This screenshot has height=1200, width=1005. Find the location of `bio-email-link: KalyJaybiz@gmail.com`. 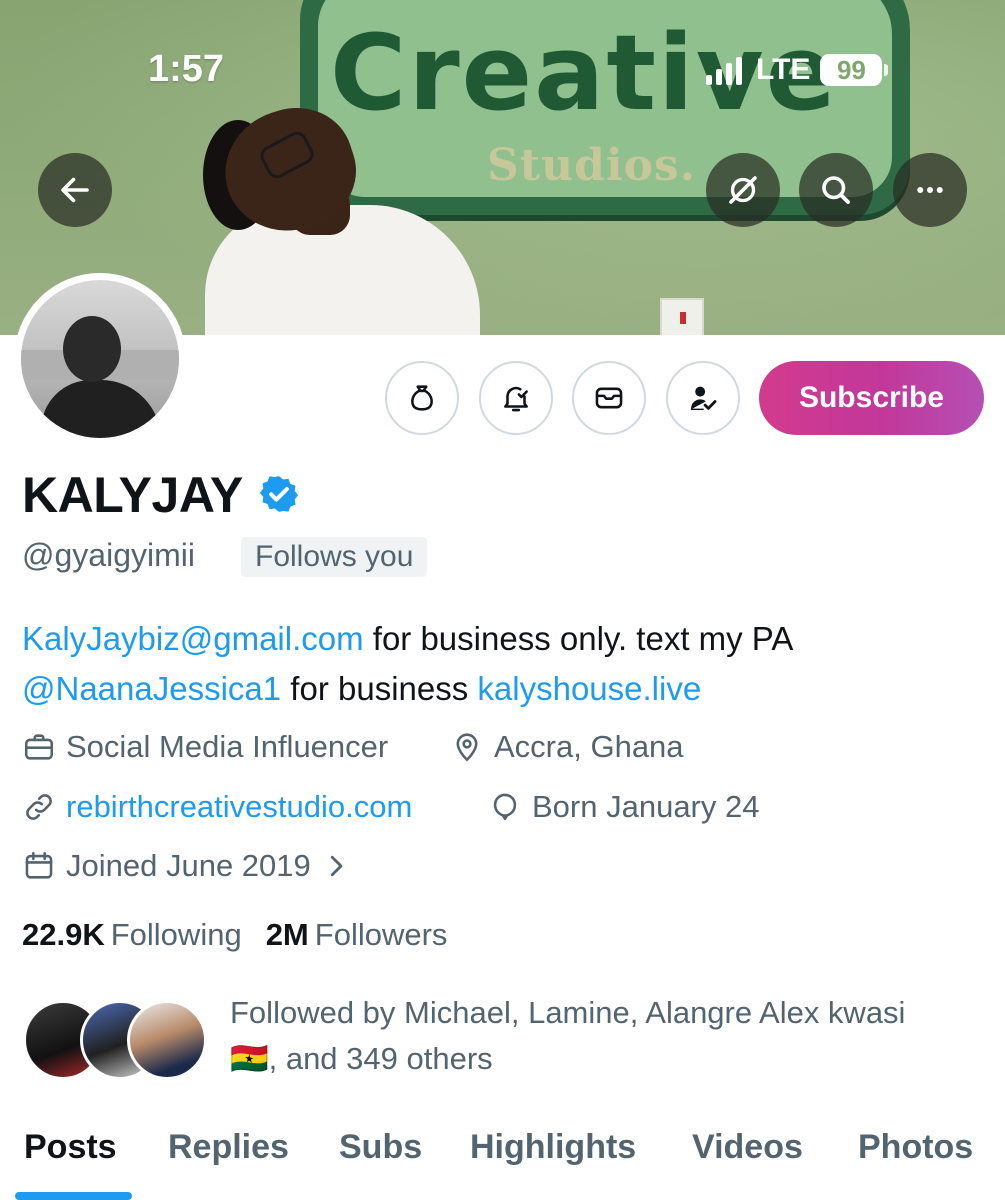

bio-email-link: KalyJaybiz@gmail.com is located at coordinates (193, 638).